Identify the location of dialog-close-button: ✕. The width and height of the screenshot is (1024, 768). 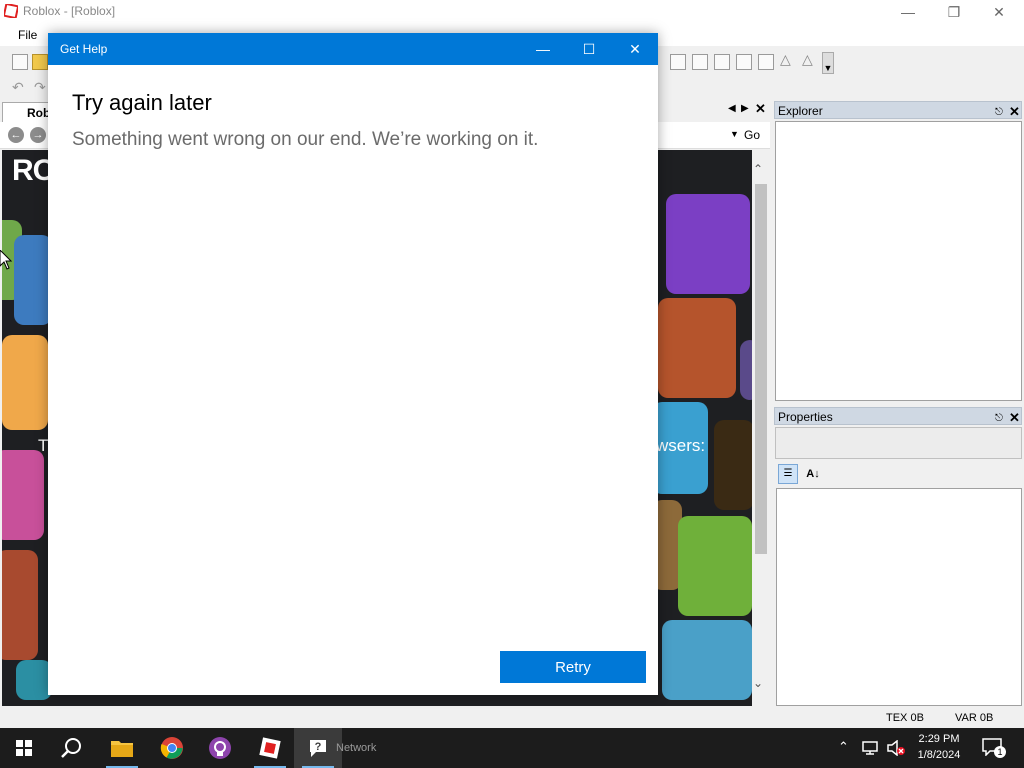
(635, 49).